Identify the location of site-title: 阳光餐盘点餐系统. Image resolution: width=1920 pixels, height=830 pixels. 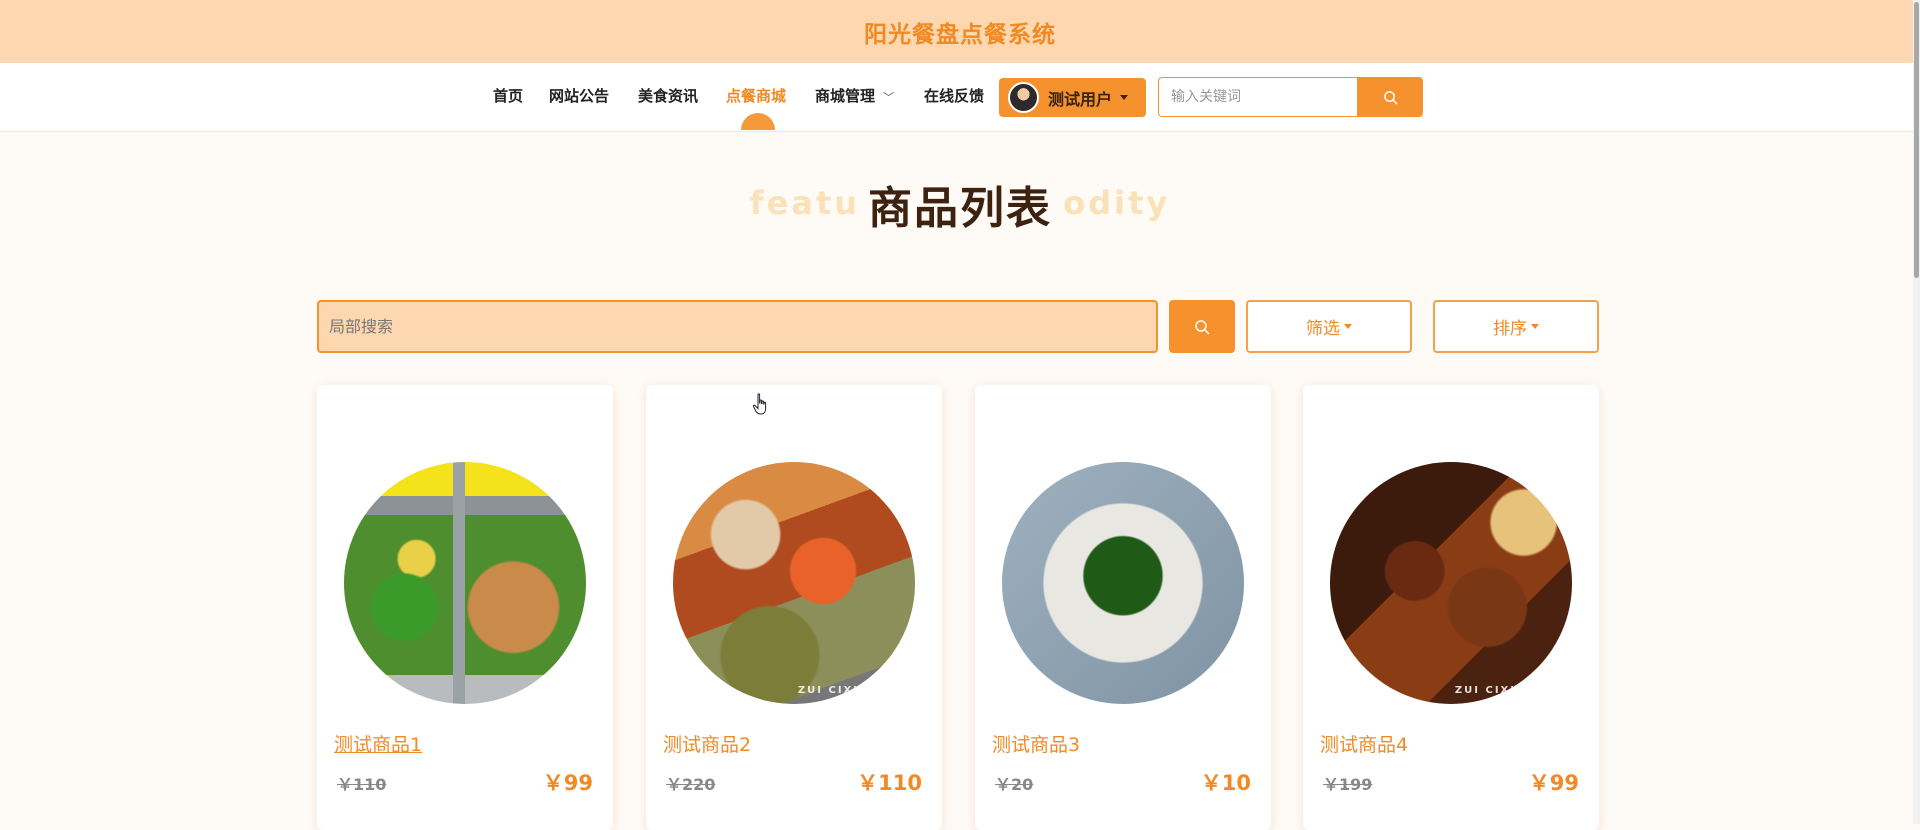
(960, 34).